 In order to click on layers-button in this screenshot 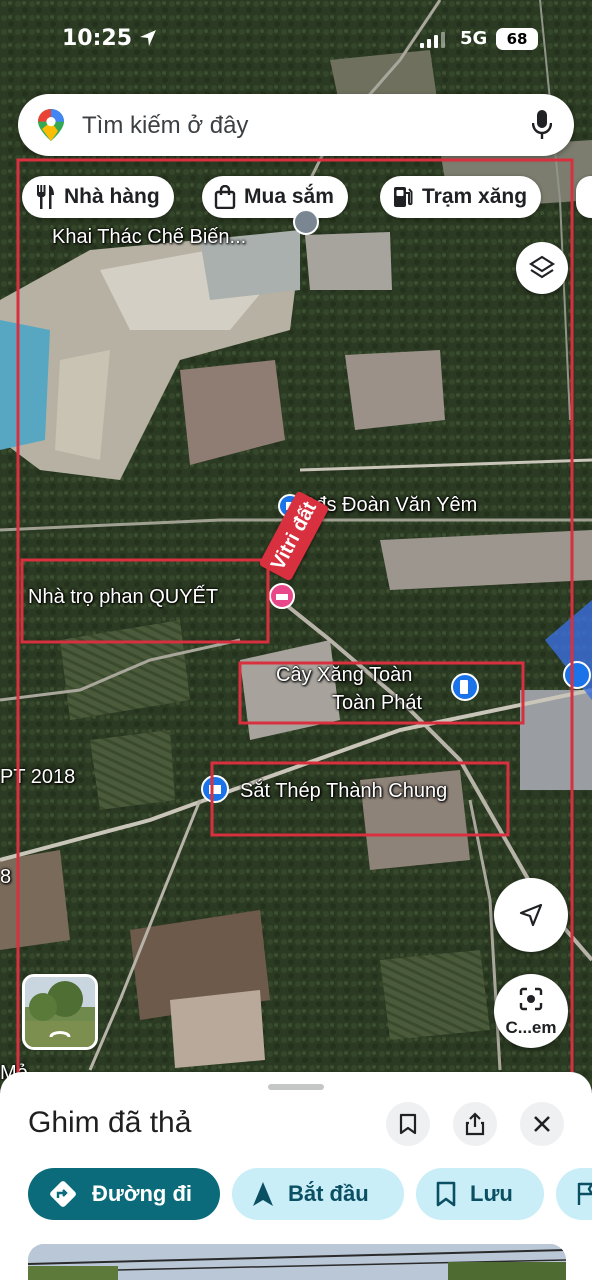, I will do `click(542, 268)`.